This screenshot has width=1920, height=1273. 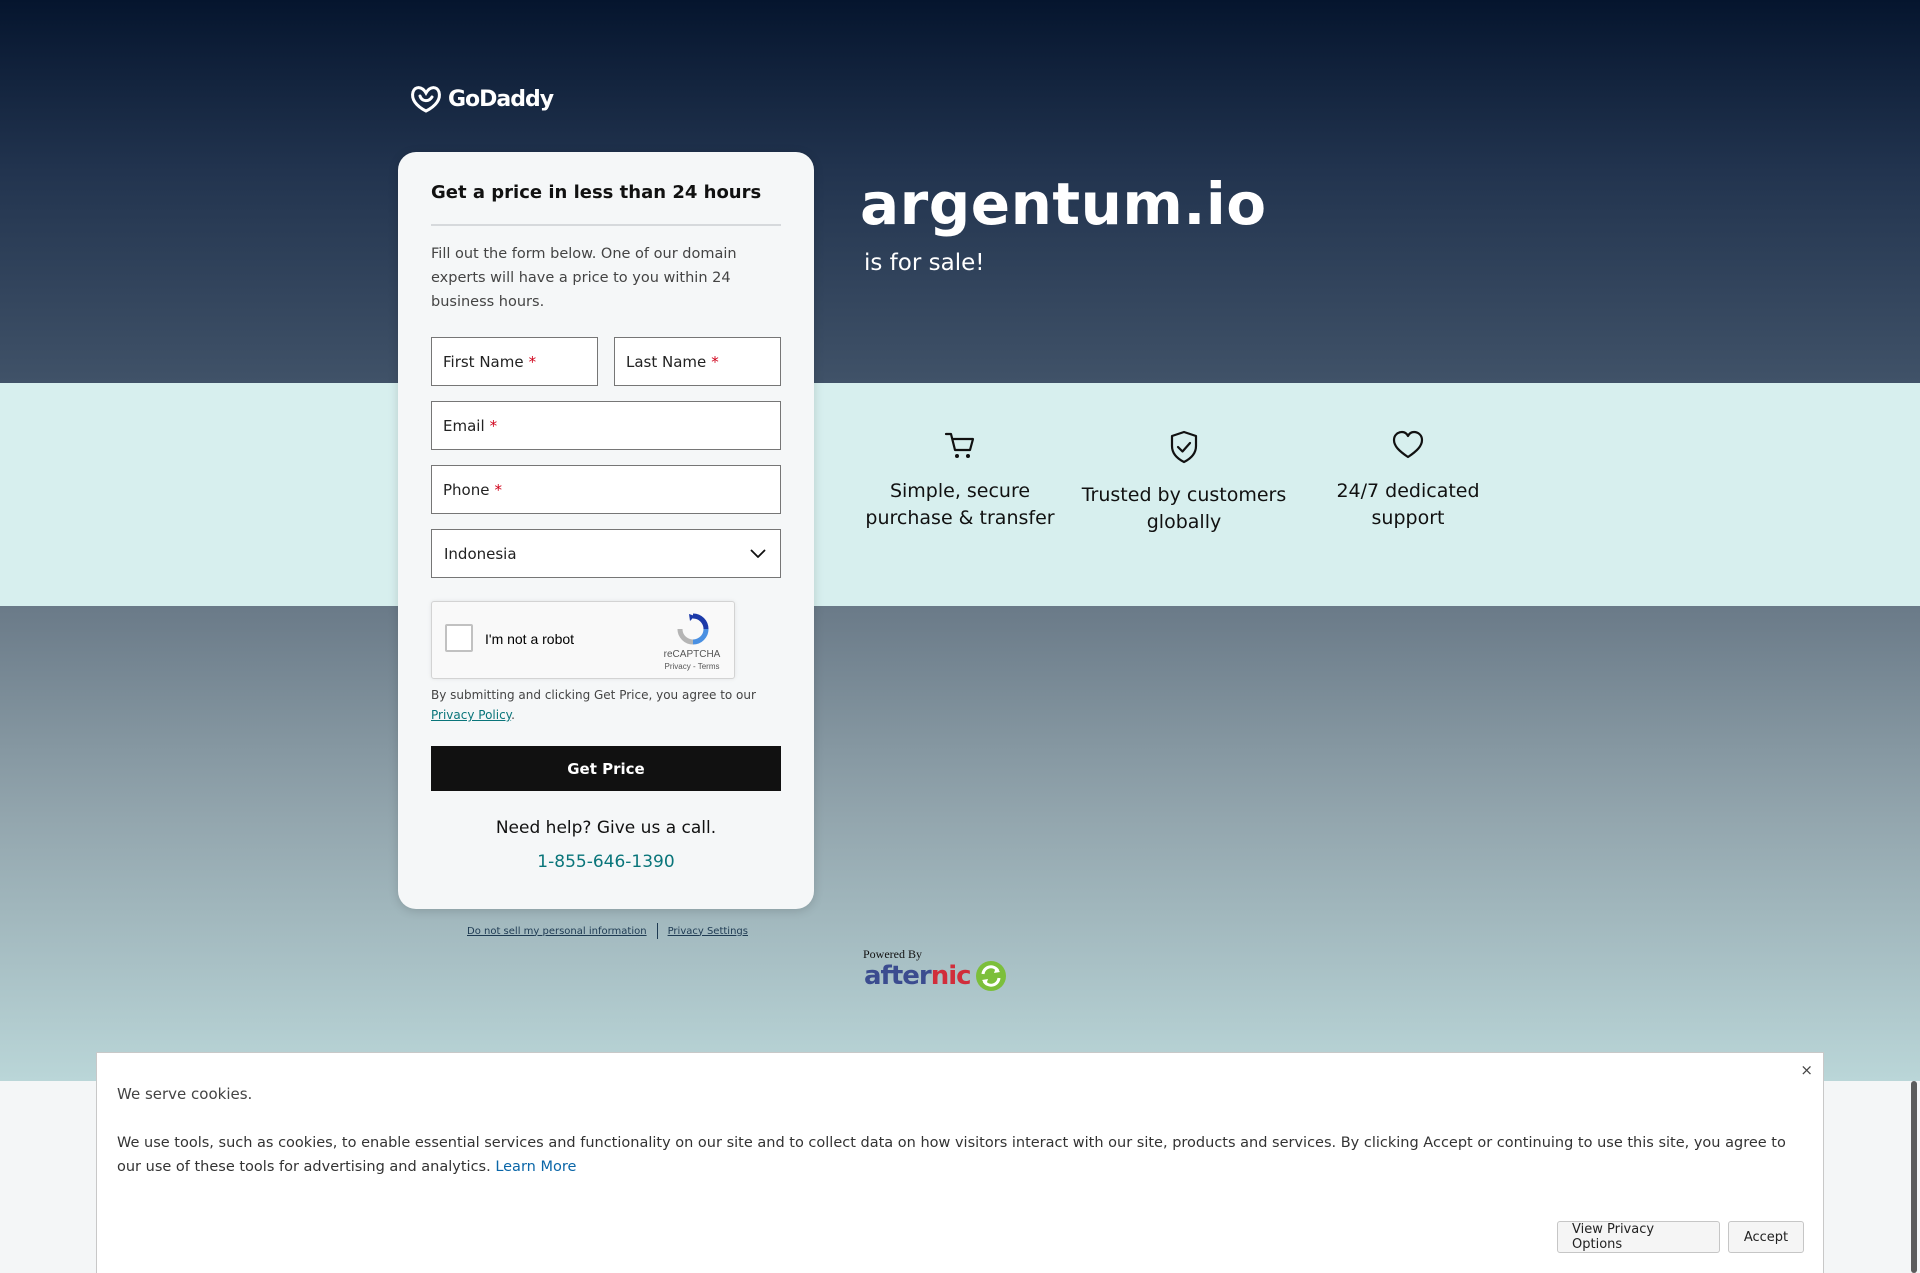 What do you see at coordinates (693, 629) in the screenshot?
I see `recaptcha-logo-icon` at bounding box center [693, 629].